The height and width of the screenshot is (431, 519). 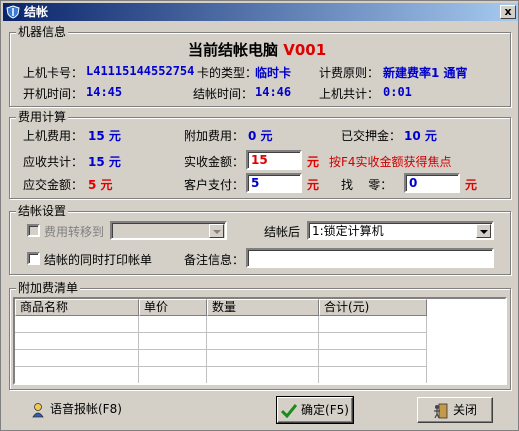 What do you see at coordinates (48, 288) in the screenshot?
I see `extras-list-legend: 附加费清单` at bounding box center [48, 288].